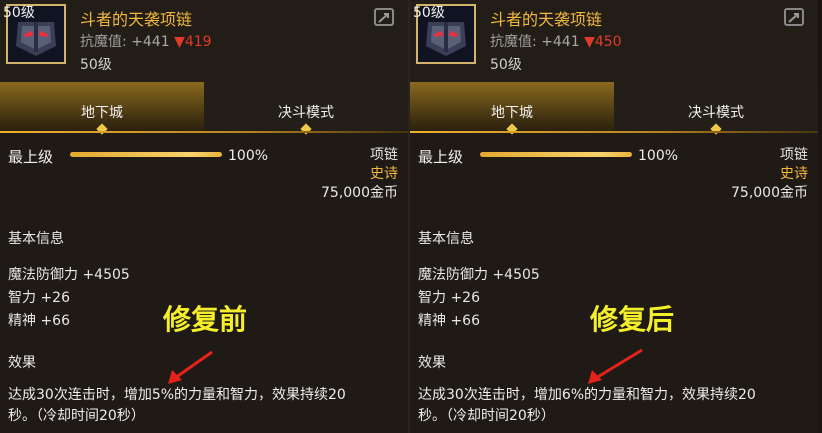 The width and height of the screenshot is (822, 433). I want to click on stat-line: 抗魔值: +441 ▼450, so click(556, 41).